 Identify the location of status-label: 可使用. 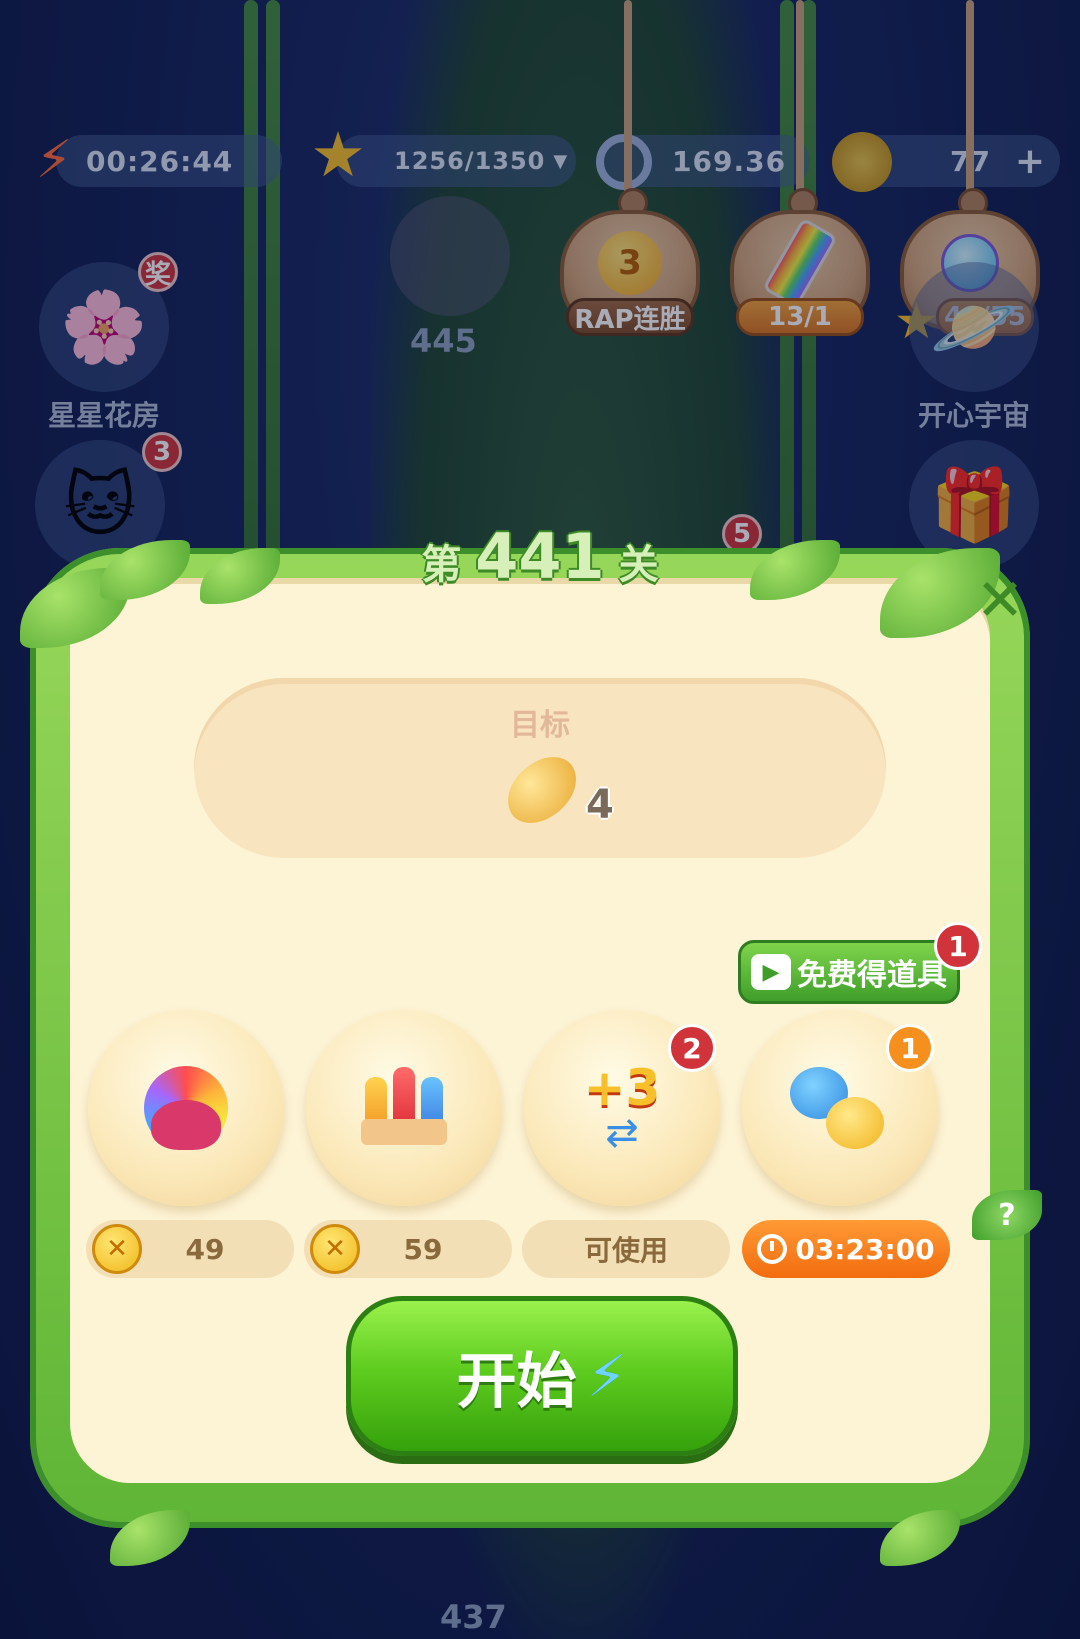
(625, 1250).